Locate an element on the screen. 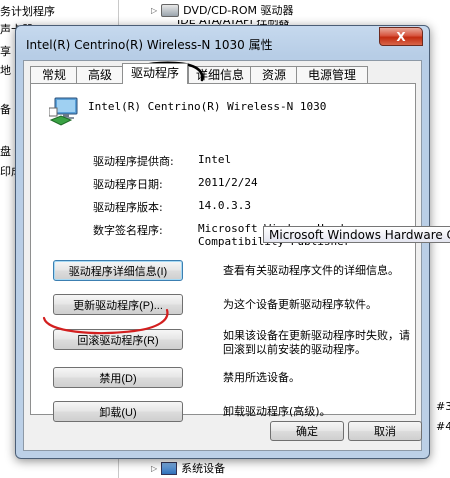 This screenshot has height=478, width=450. provider-value: Intel is located at coordinates (215, 159).